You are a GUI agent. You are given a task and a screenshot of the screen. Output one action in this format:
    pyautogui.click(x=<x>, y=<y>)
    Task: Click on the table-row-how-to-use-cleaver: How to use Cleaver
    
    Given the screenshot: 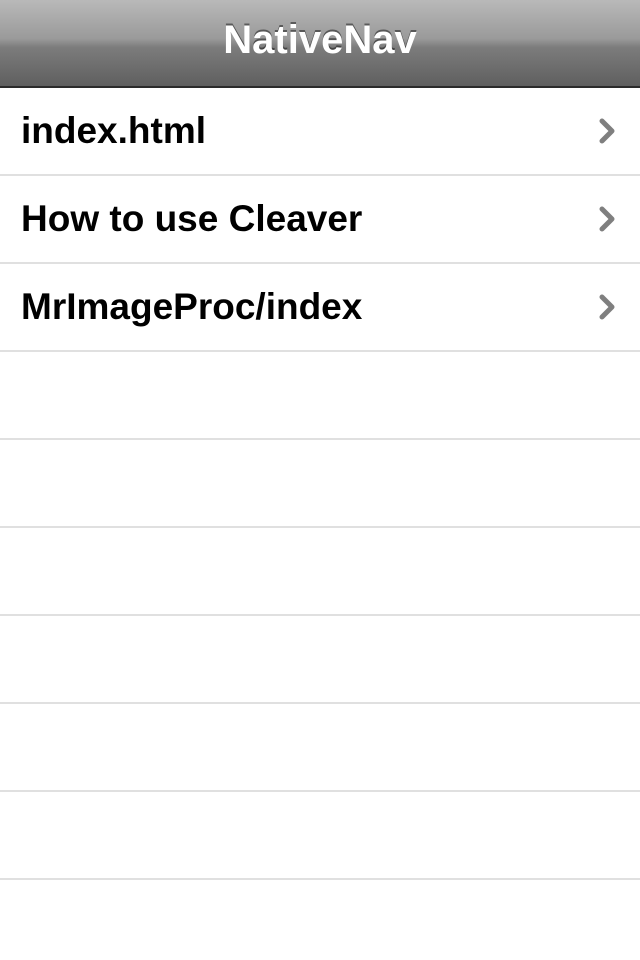 What is the action you would take?
    pyautogui.click(x=320, y=220)
    